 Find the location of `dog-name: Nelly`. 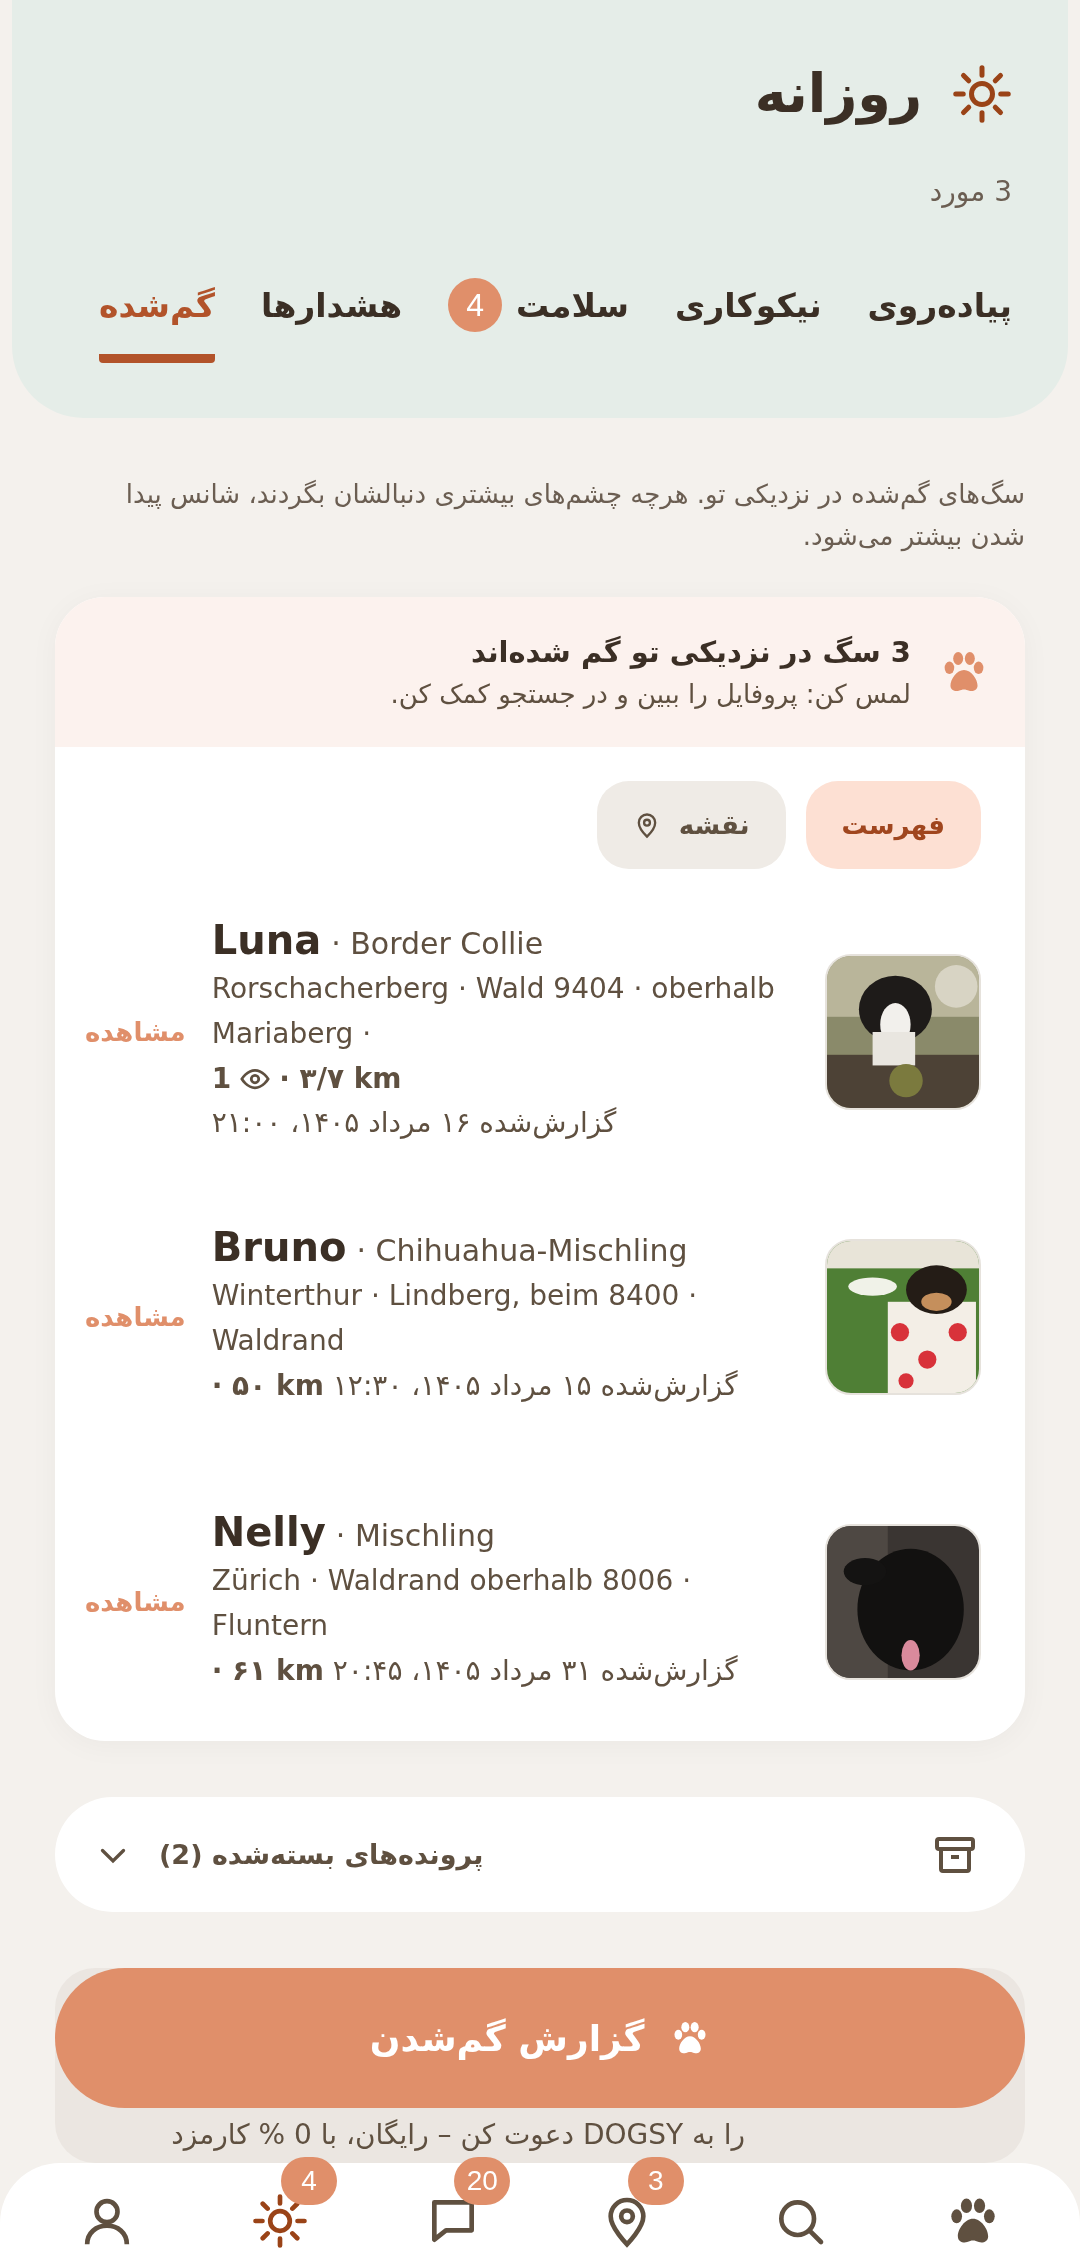

dog-name: Nelly is located at coordinates (268, 1532).